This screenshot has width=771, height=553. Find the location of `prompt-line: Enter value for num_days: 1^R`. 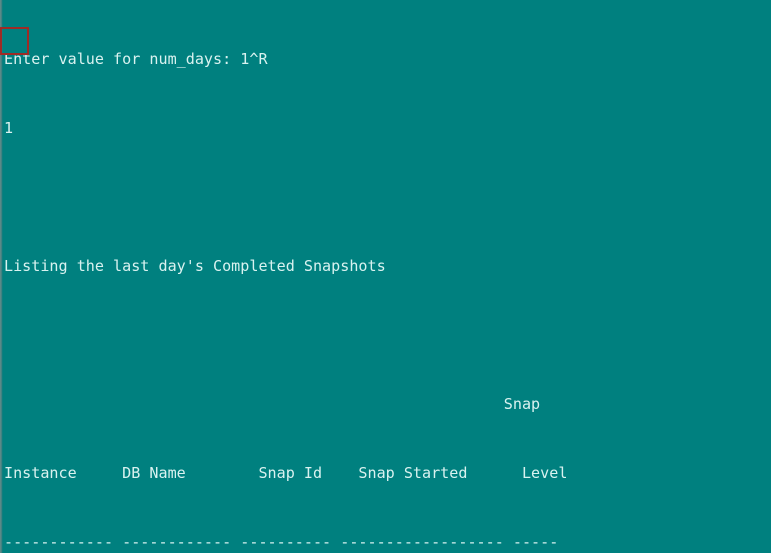

prompt-line: Enter value for num_days: 1^R is located at coordinates (136, 59).